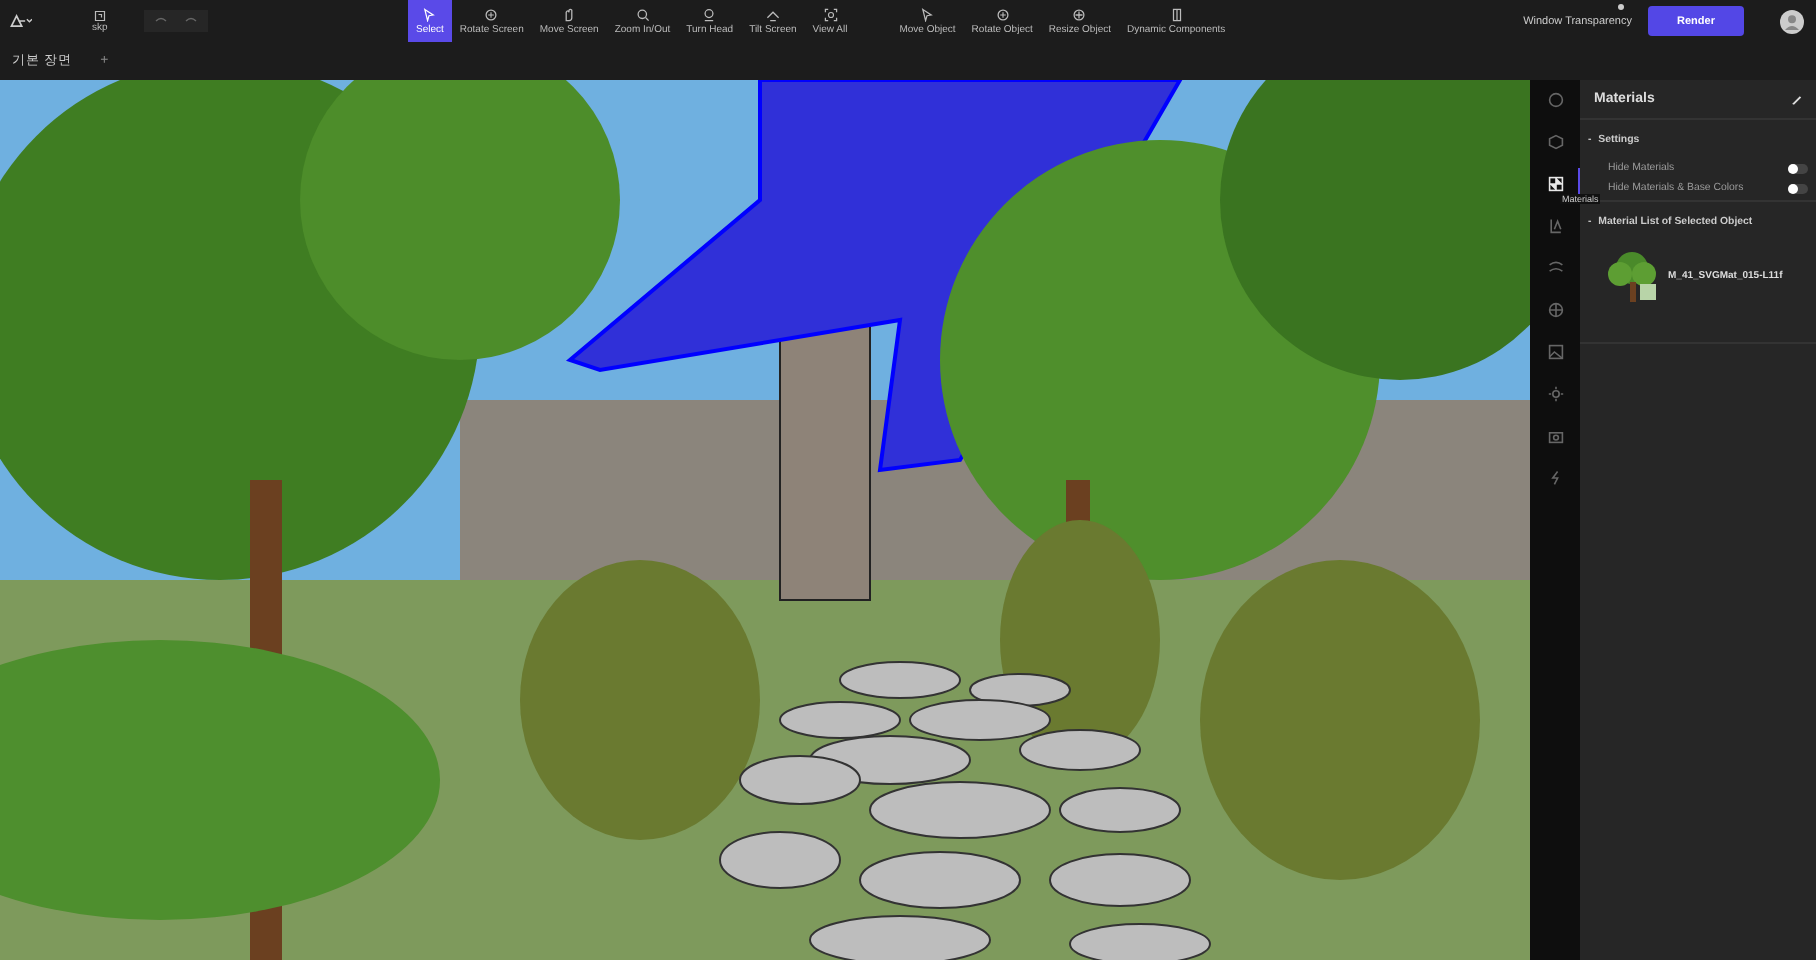  Describe the element at coordinates (1555, 268) in the screenshot. I see `wave-icon` at that location.